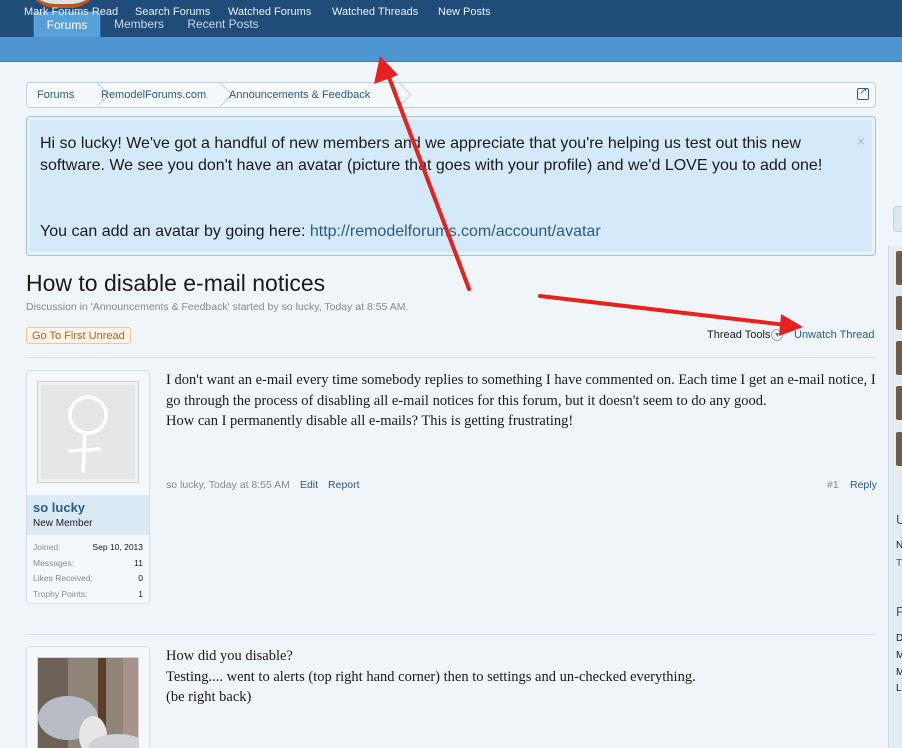 This screenshot has width=902, height=748. Describe the element at coordinates (899, 688) in the screenshot. I see `sidebar-text: L` at that location.